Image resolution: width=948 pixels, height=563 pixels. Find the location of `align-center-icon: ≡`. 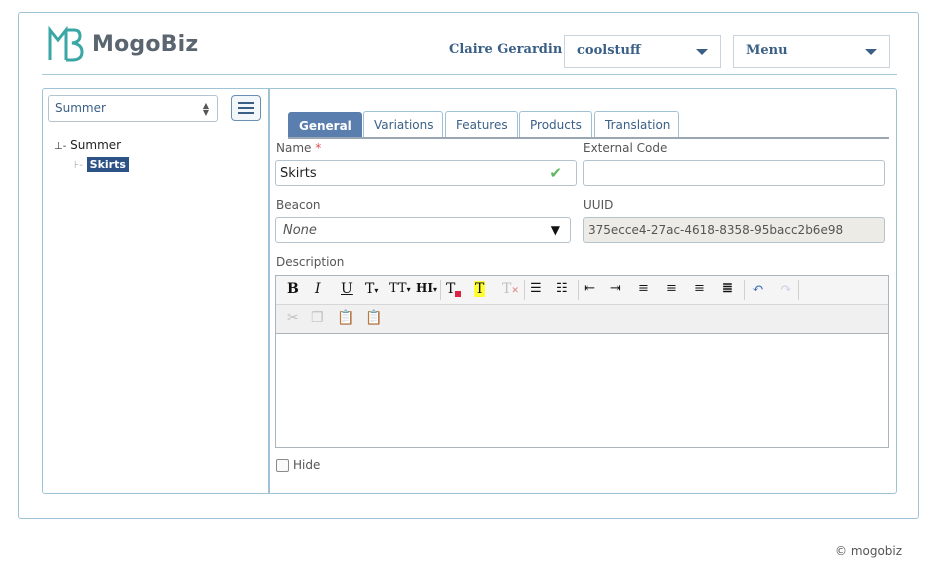

align-center-icon: ≡ is located at coordinates (671, 288).